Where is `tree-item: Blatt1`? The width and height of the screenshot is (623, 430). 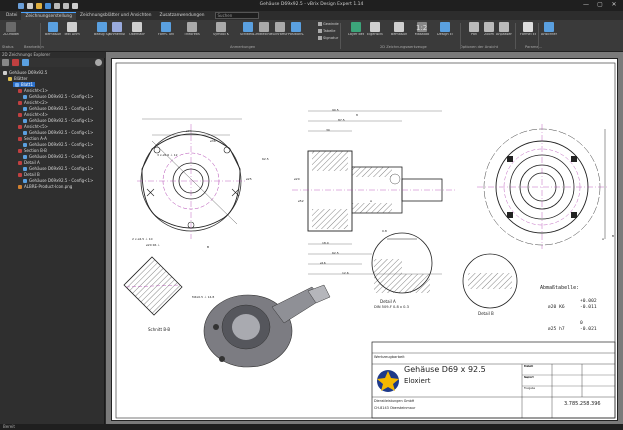
tree-item: Blatt1 is located at coordinates (24, 84).